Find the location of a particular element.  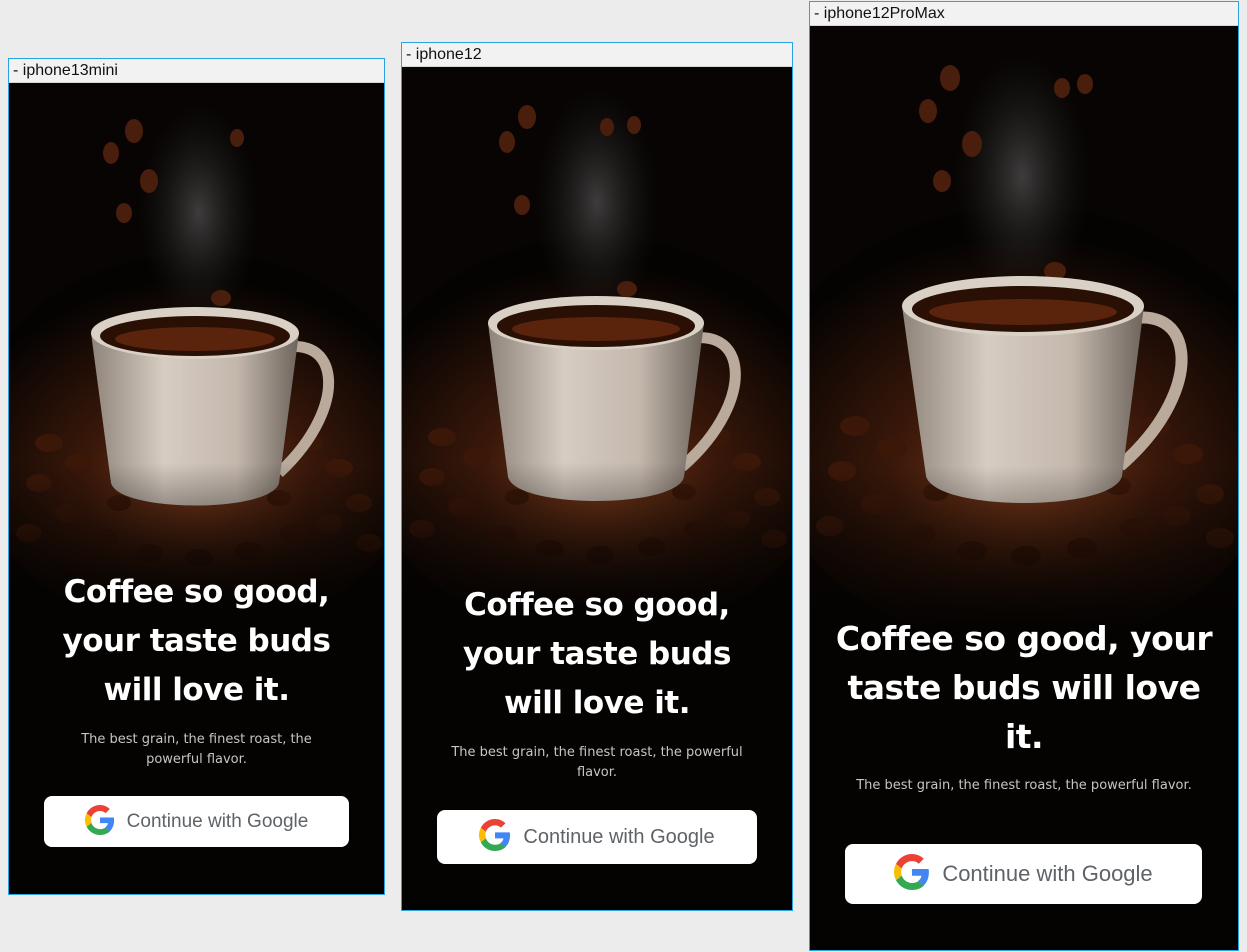

artboard-label: - iphone12ProMax is located at coordinates (1024, 14).